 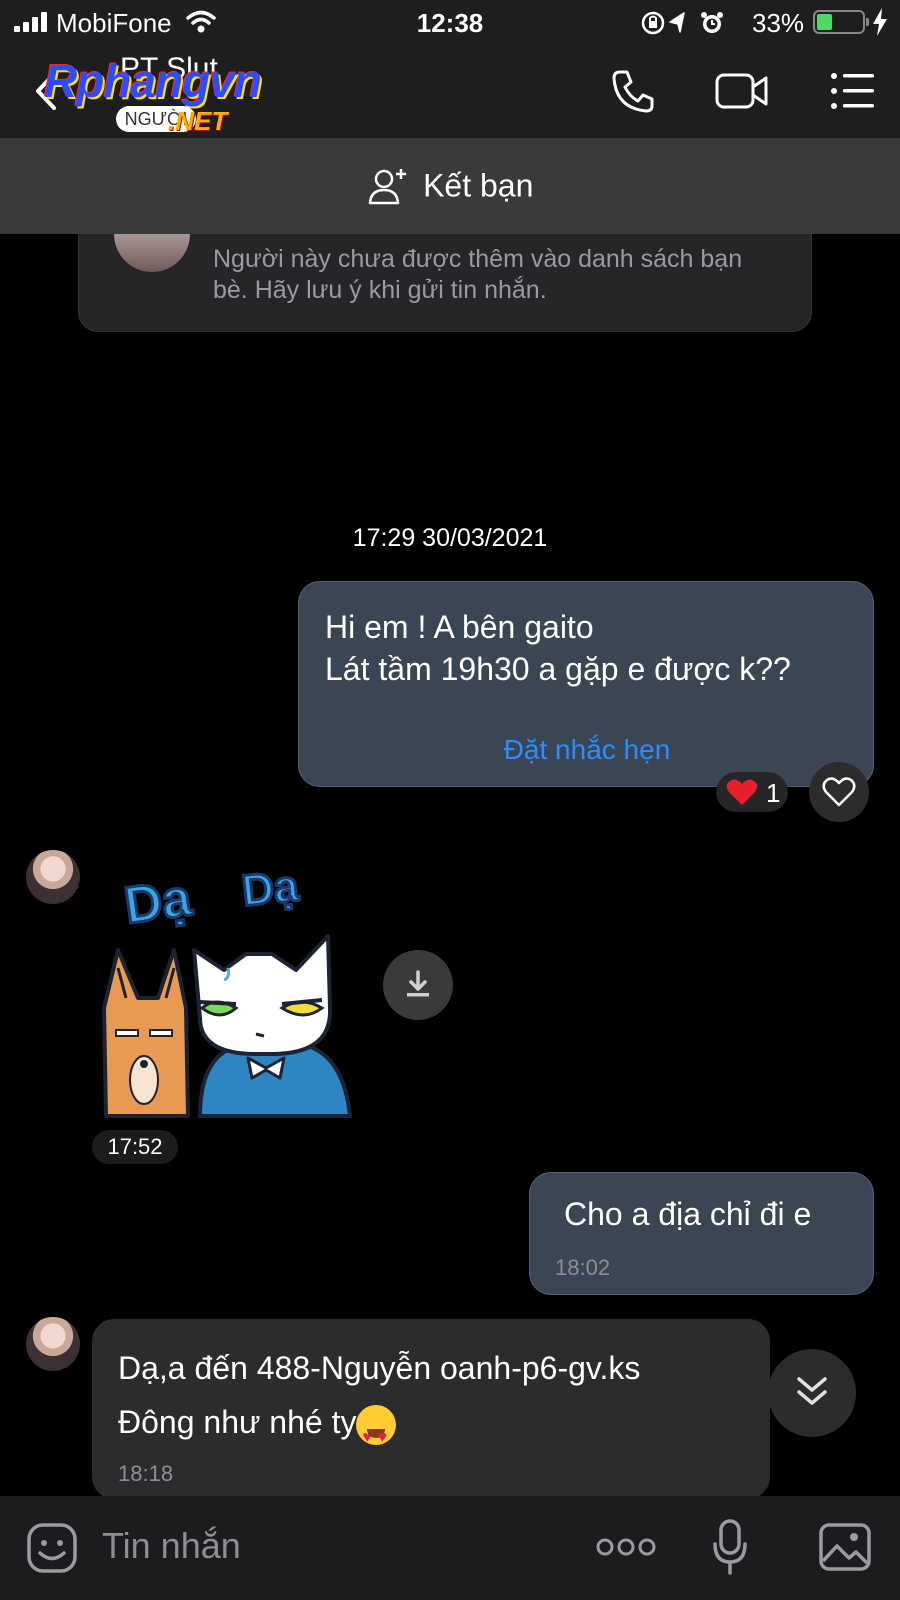 I want to click on sticker-text-2: Dạ, so click(x=270, y=889).